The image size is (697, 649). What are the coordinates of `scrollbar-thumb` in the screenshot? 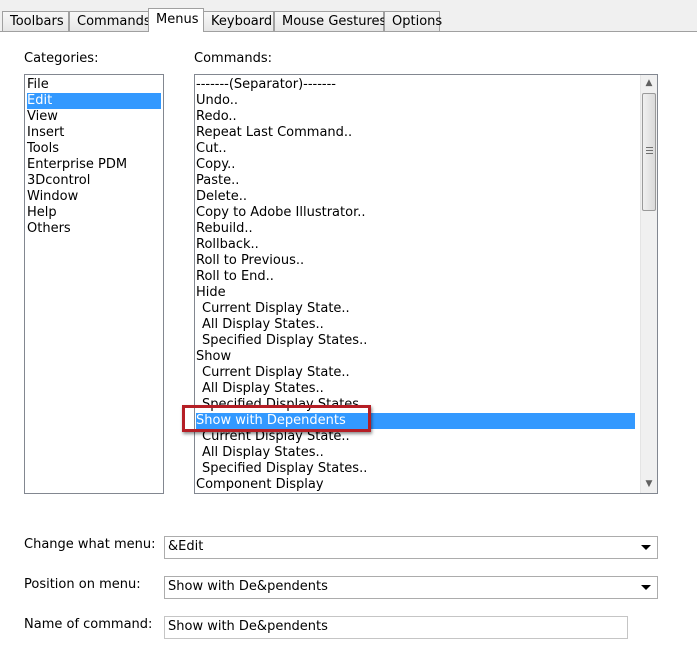 It's located at (649, 152).